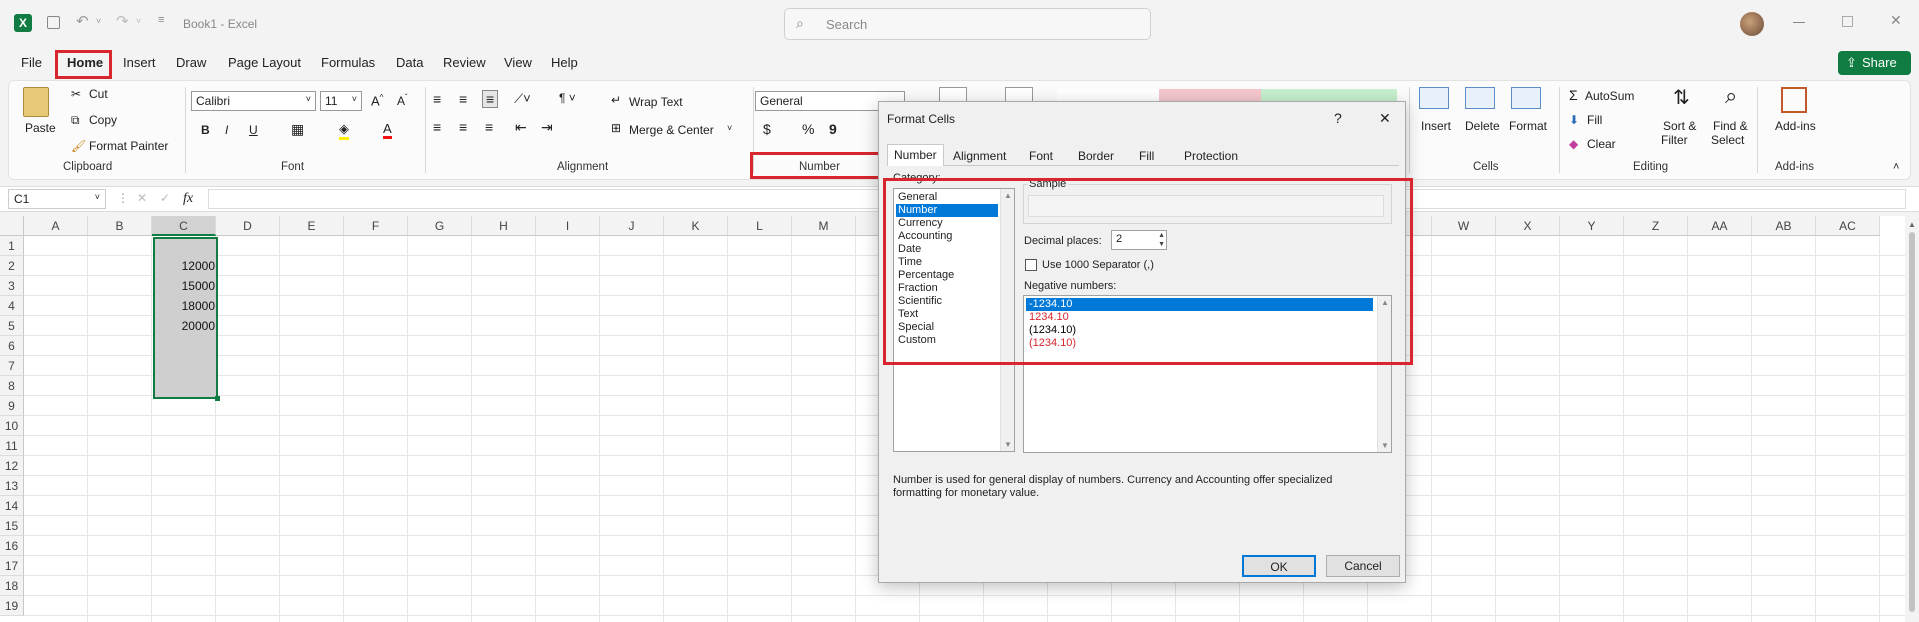  Describe the element at coordinates (12, 446) in the screenshot. I see `row-header-11: 11` at that location.